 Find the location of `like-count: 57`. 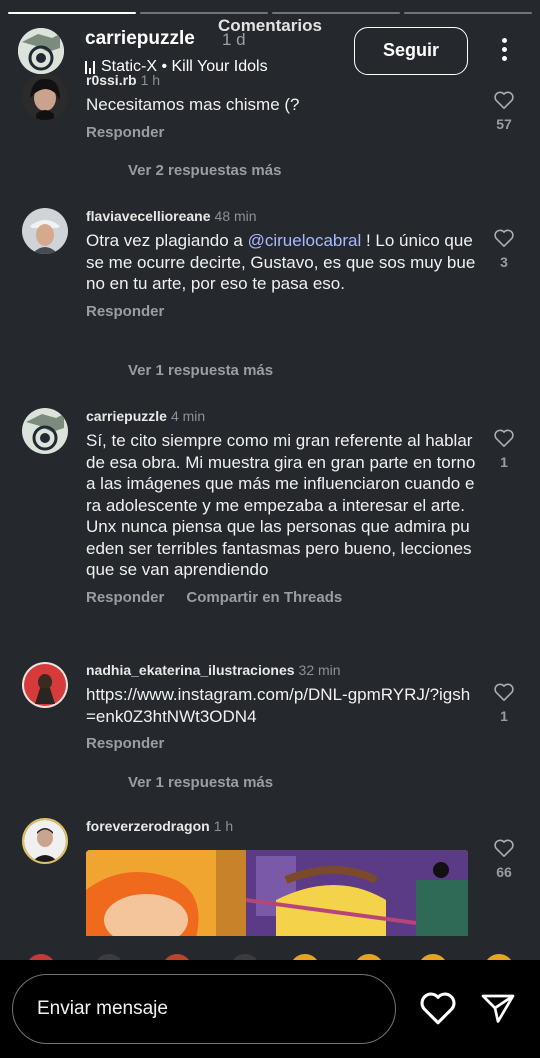

like-count: 57 is located at coordinates (504, 124).